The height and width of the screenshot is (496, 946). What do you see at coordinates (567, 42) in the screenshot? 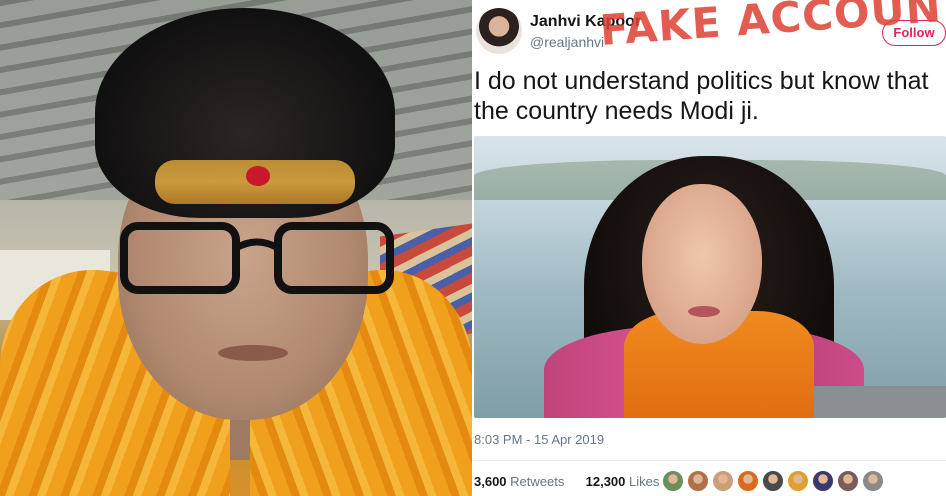
I see `author-handle: @realjanhvi` at bounding box center [567, 42].